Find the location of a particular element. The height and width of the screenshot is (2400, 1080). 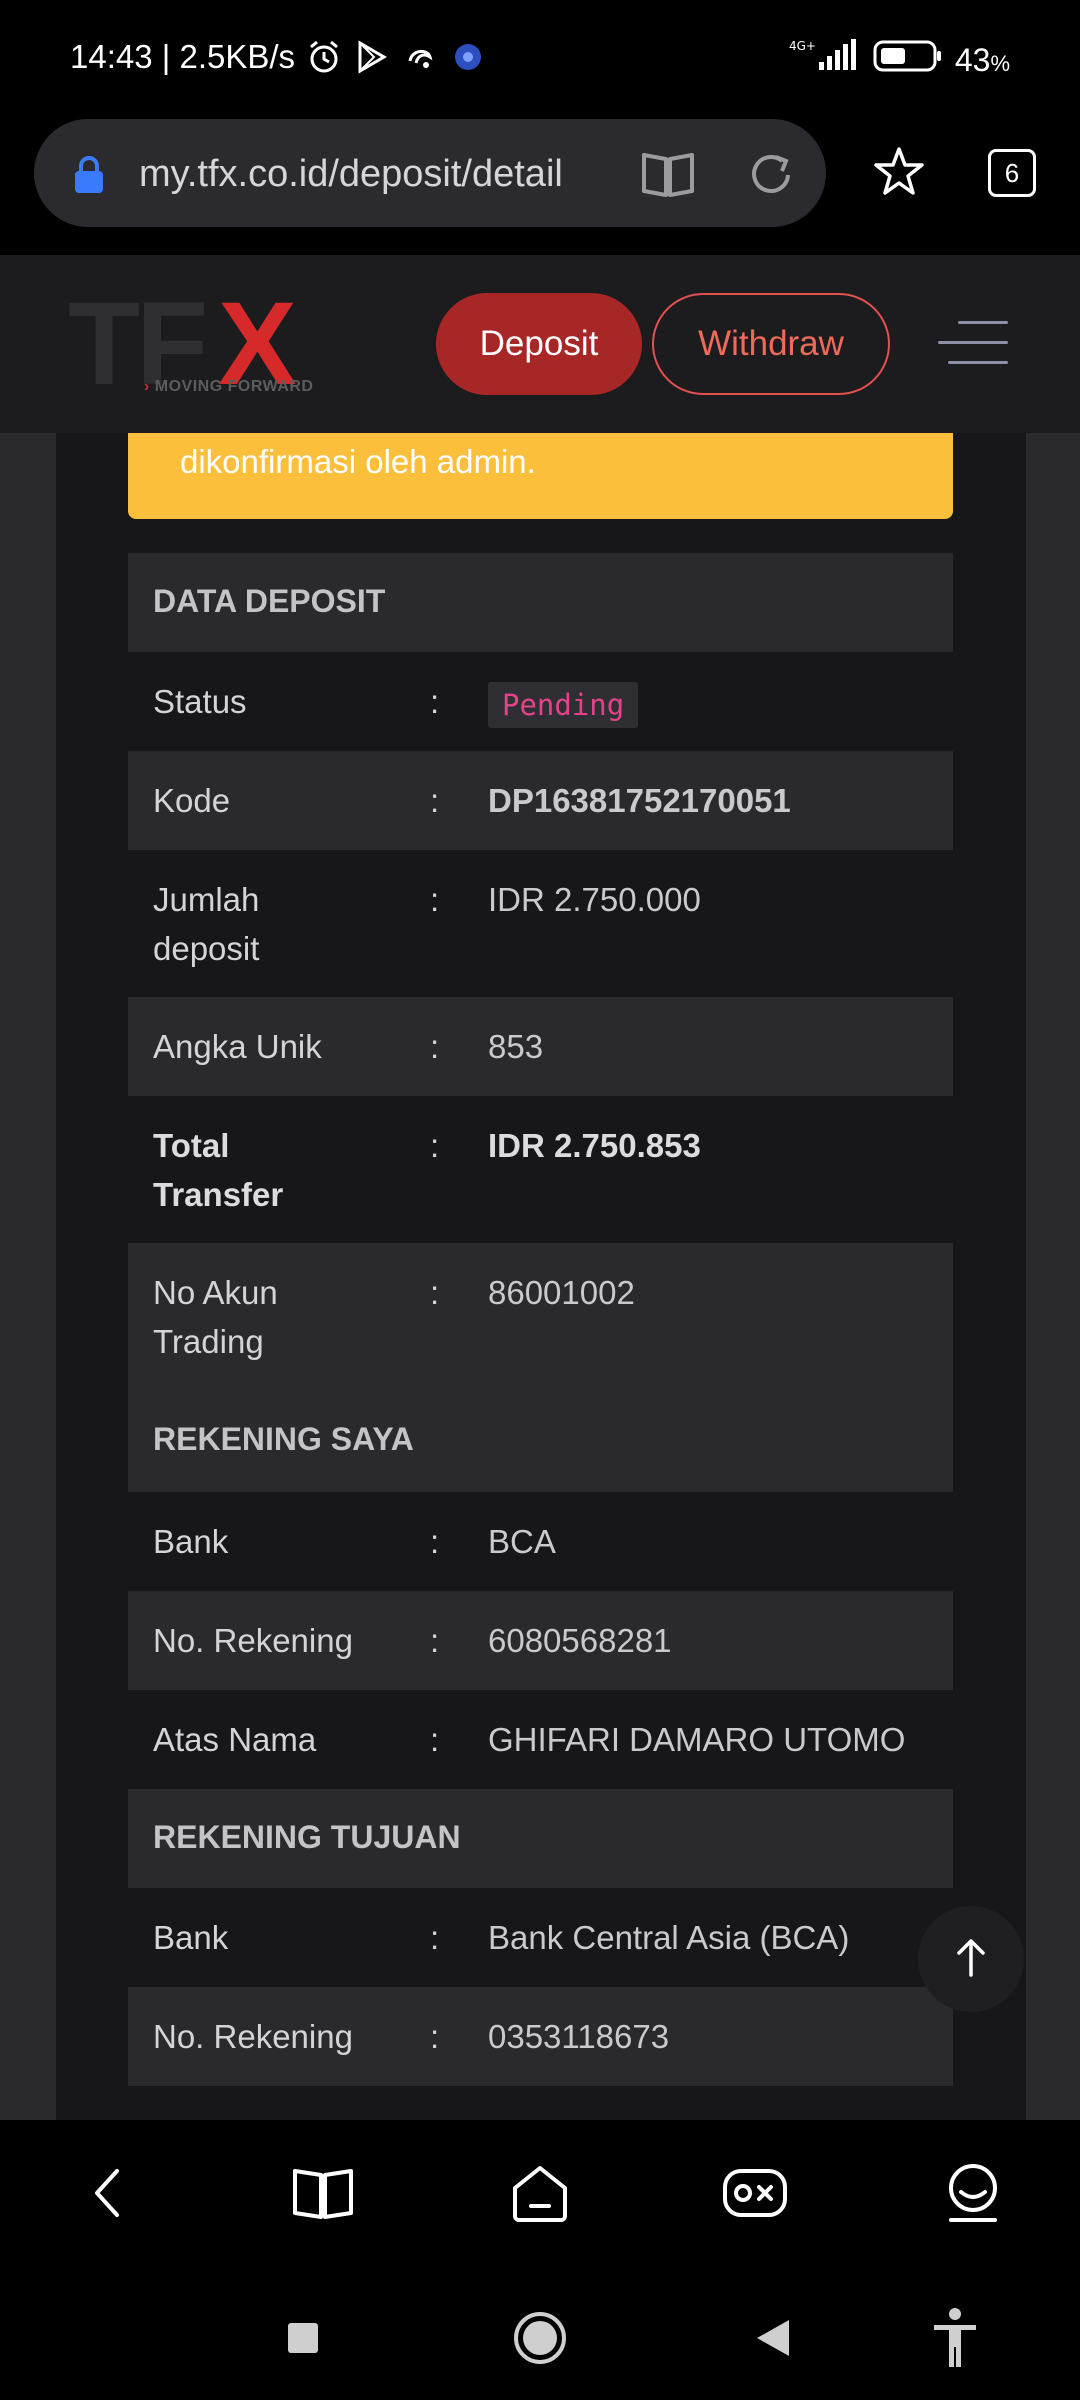

signal-icon: 4G+ is located at coordinates (825, 60).